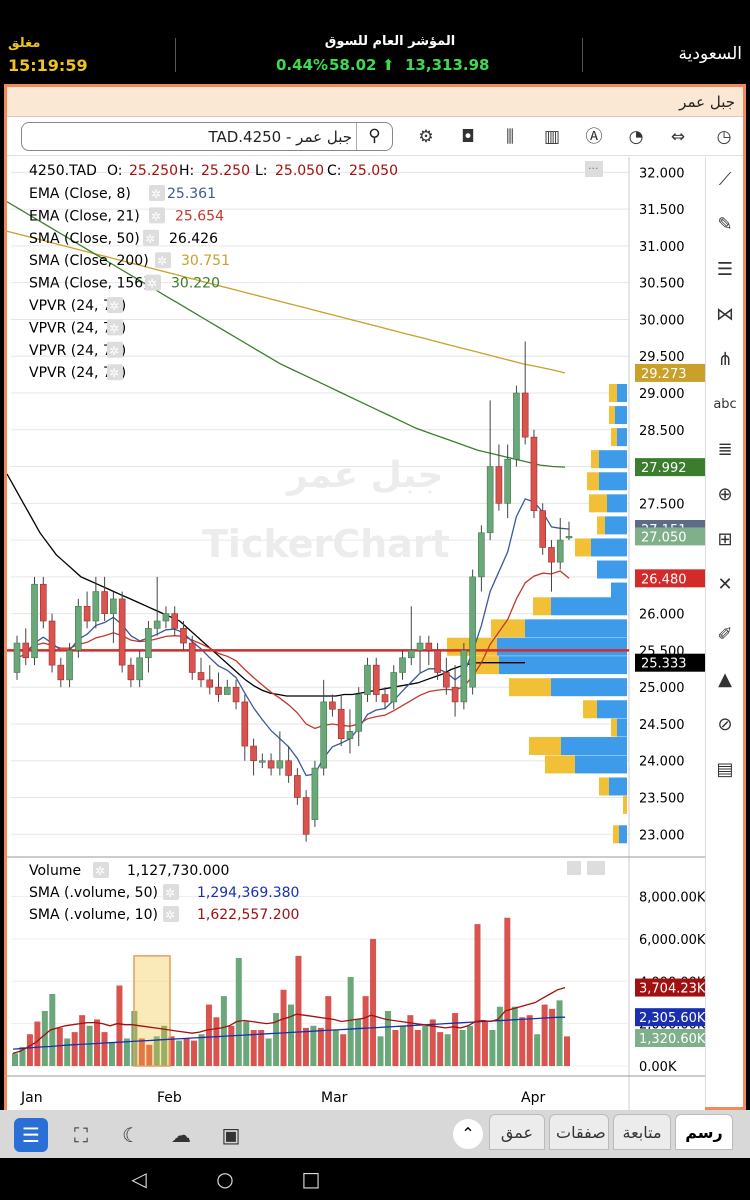 The width and height of the screenshot is (750, 1200). What do you see at coordinates (725, 270) in the screenshot?
I see `fibonacci-icon: ☰` at bounding box center [725, 270].